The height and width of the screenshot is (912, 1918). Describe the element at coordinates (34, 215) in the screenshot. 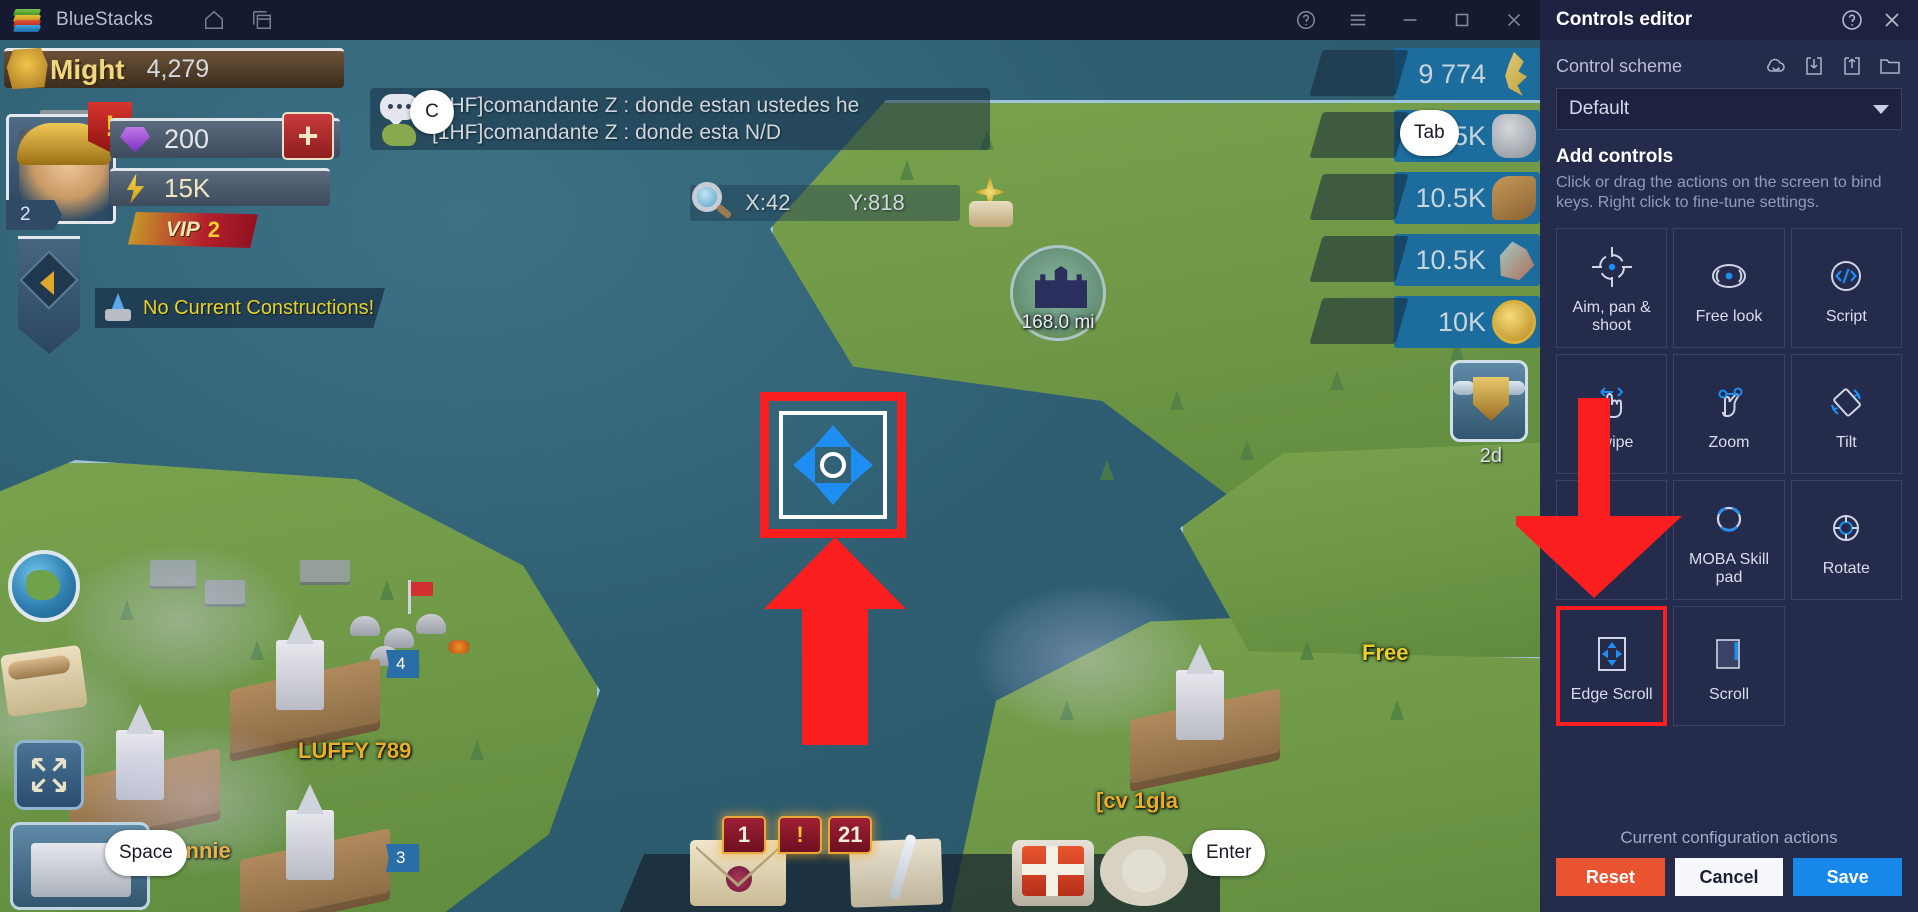

I see `player-level-badge: 2` at that location.